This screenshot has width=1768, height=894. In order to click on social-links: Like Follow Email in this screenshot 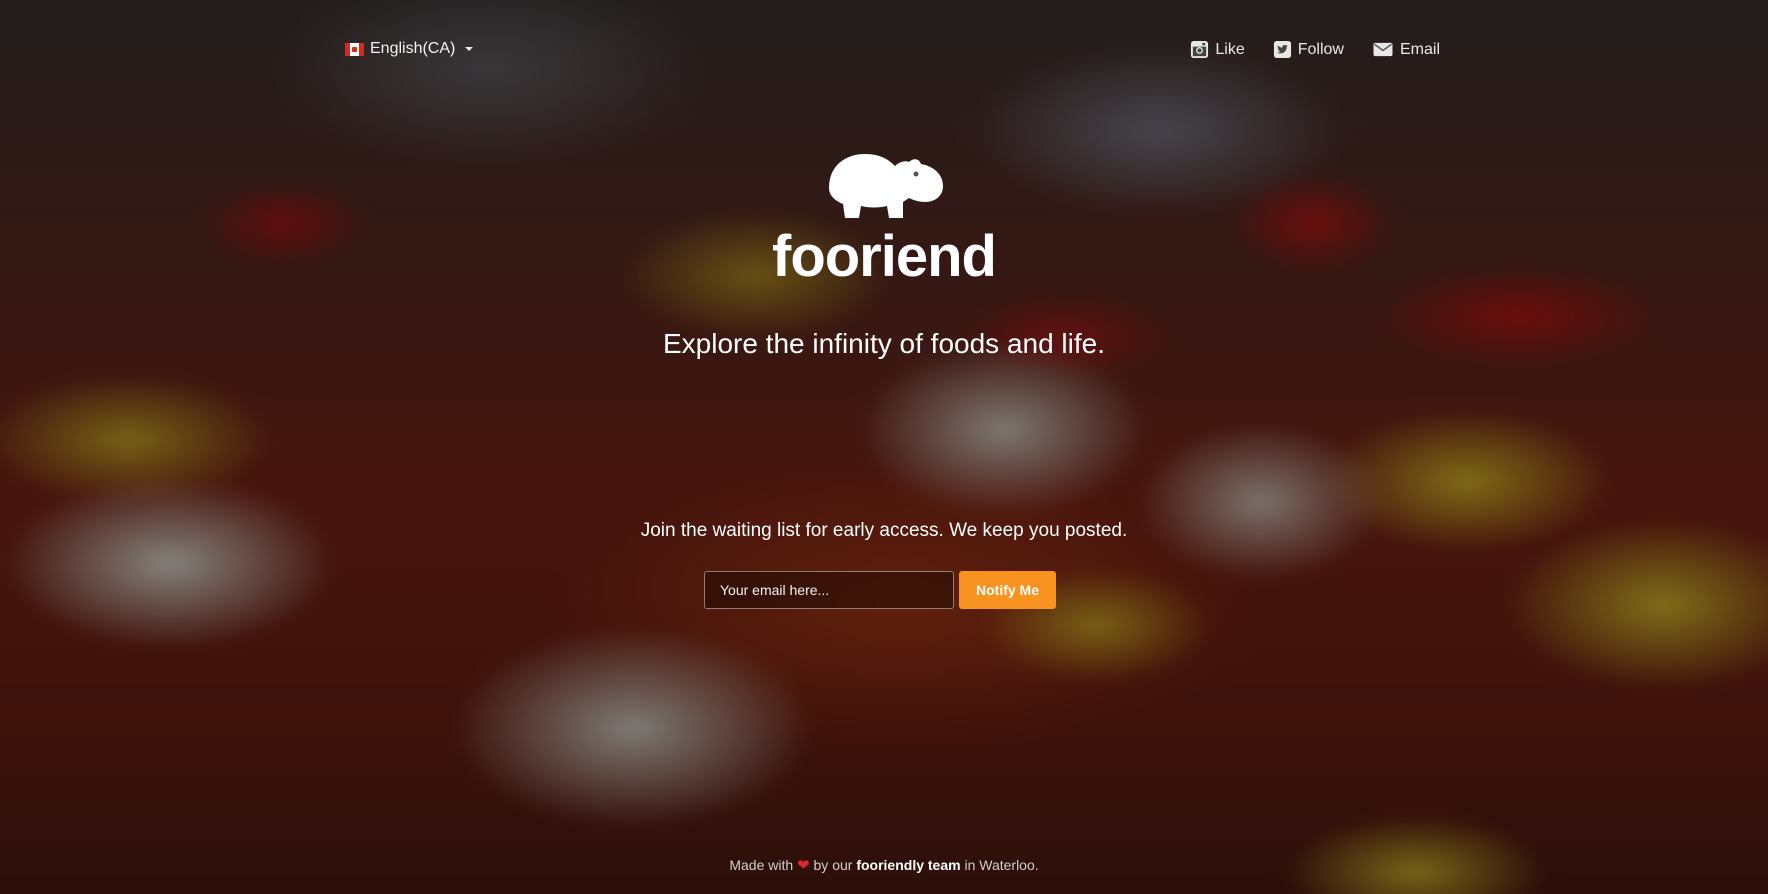, I will do `click(1315, 49)`.